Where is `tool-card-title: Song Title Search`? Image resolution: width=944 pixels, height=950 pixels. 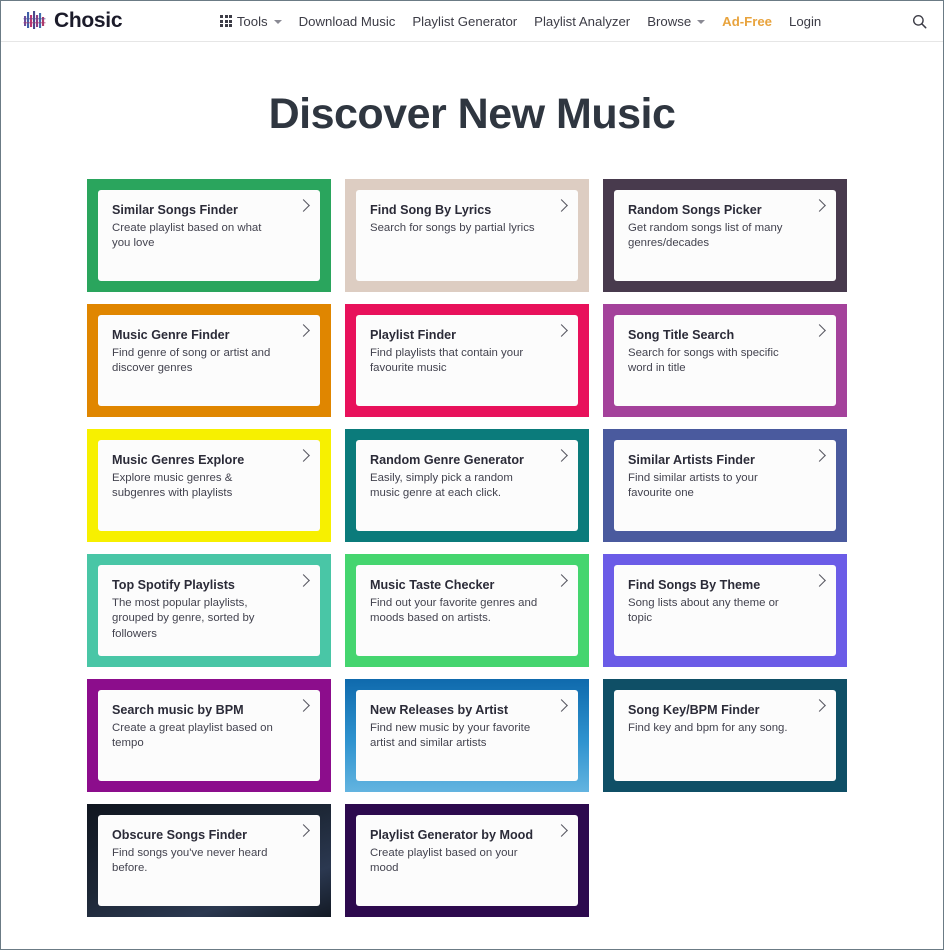
tool-card-title: Song Title Search is located at coordinates (681, 335).